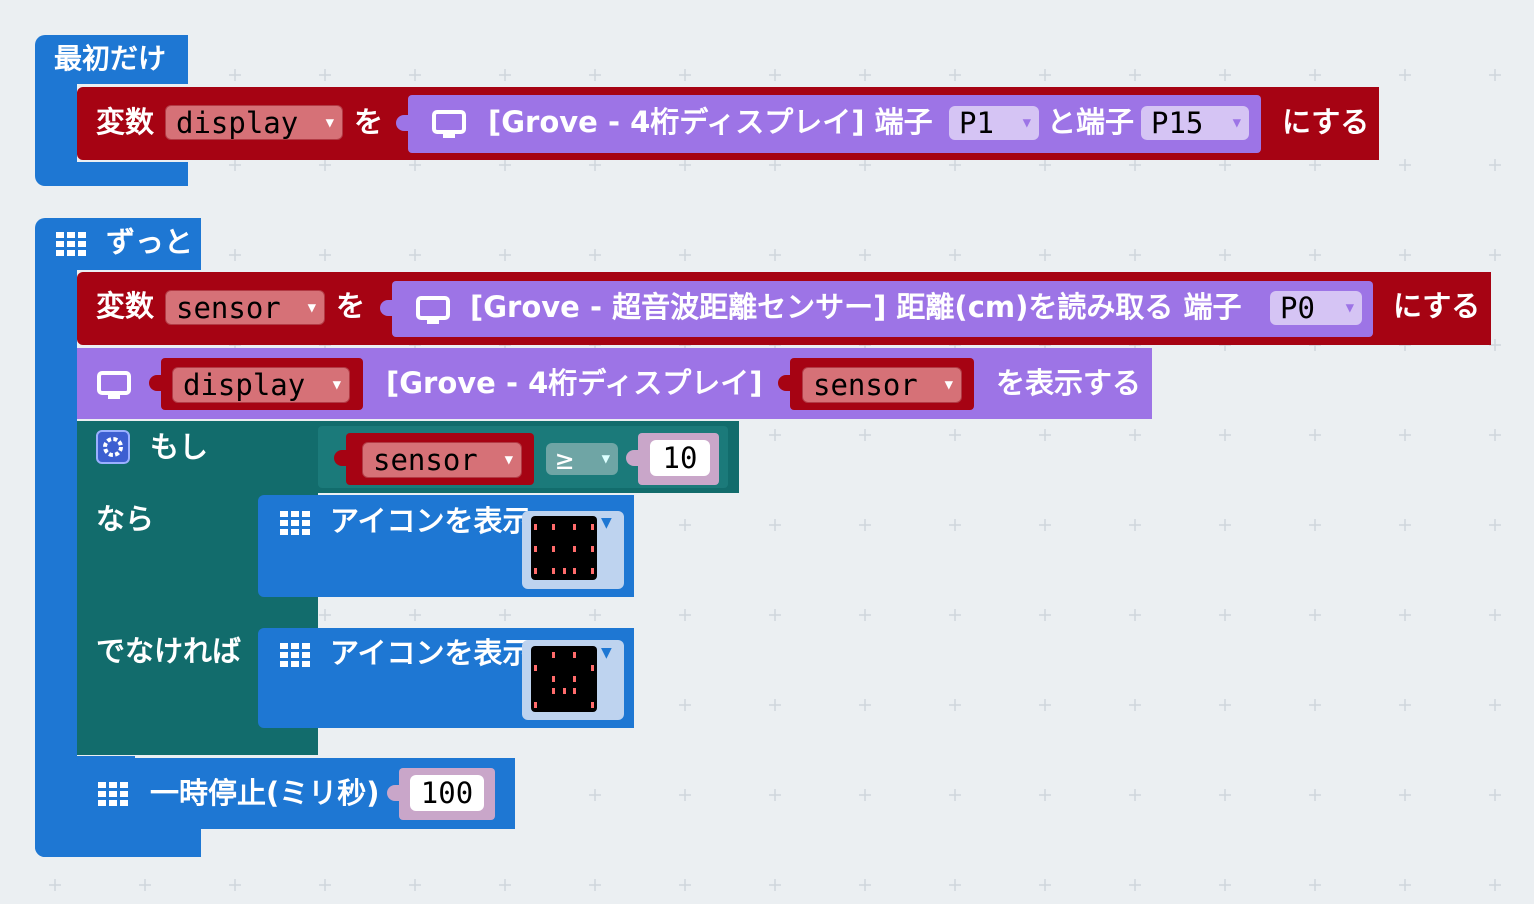 This screenshot has height=904, width=1534. I want to click on set-suffix-label: にする, so click(1437, 306).